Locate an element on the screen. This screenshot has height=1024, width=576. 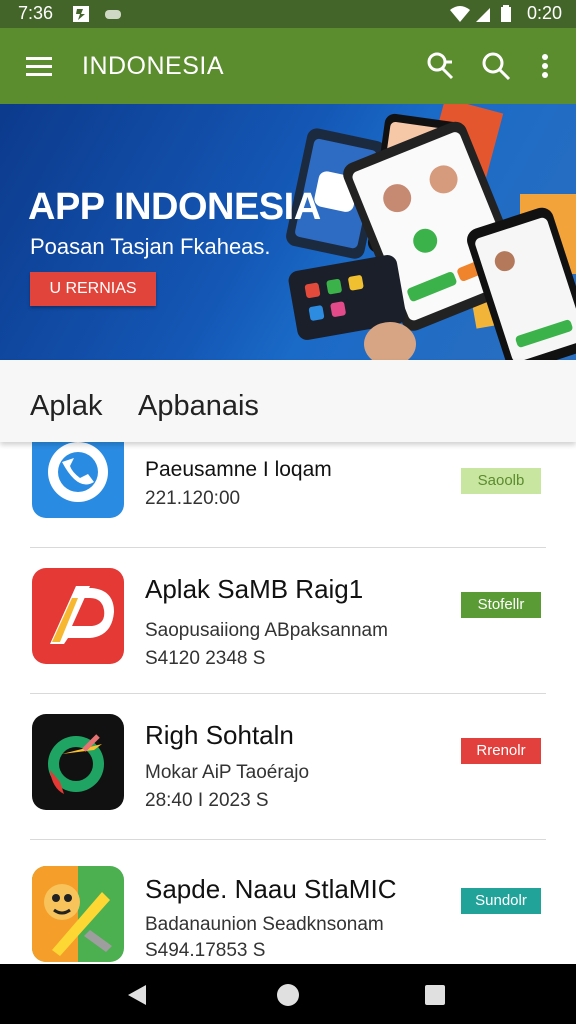
tab-aplak: Aplak is located at coordinates (66, 406).